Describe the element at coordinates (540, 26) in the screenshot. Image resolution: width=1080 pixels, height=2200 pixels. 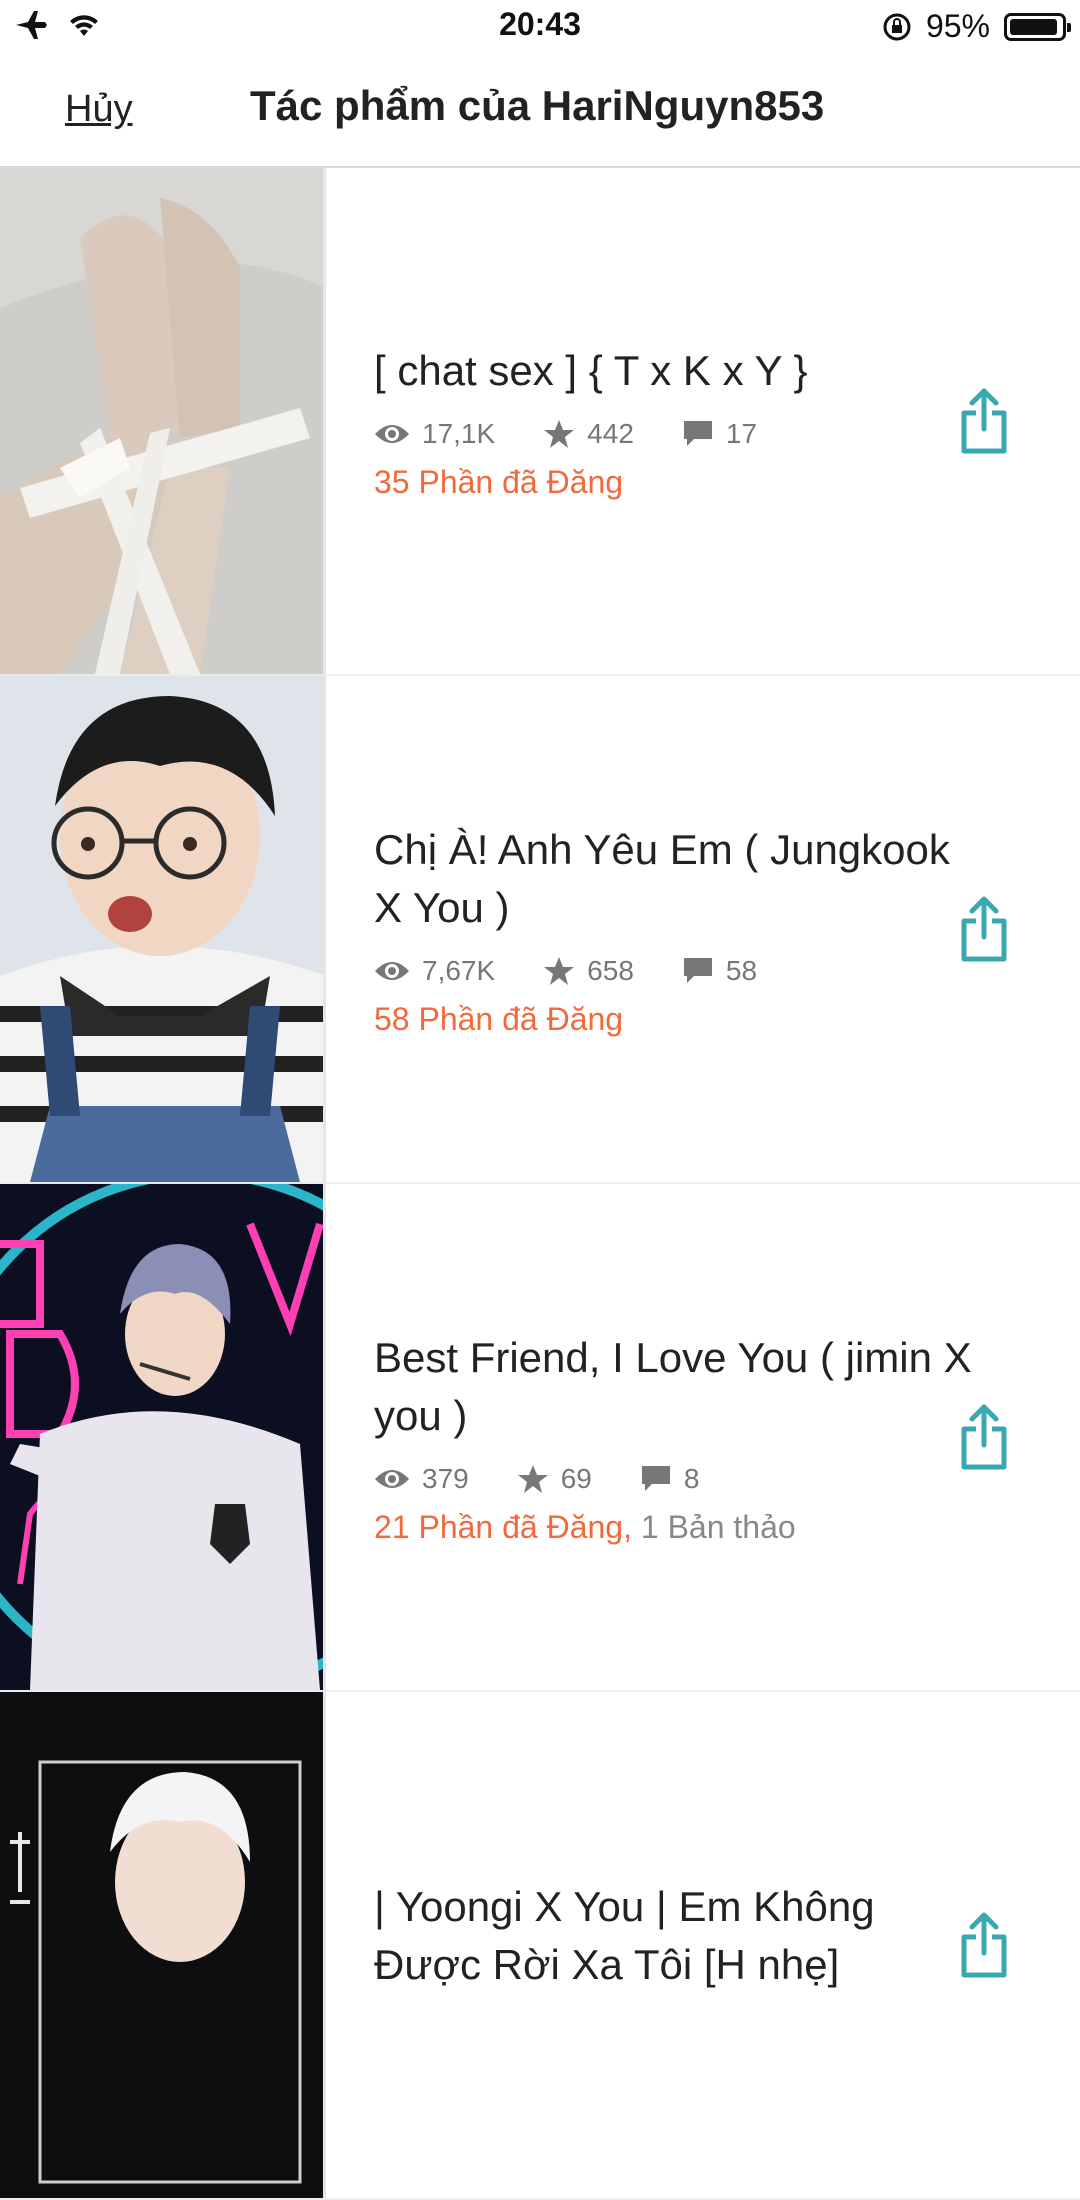
I see `status-bar: 20:43 95%` at that location.